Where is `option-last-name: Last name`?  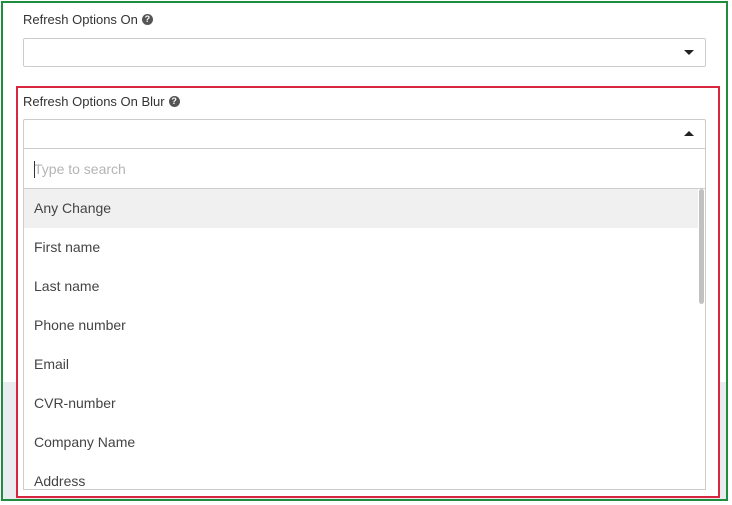 option-last-name: Last name is located at coordinates (361, 286).